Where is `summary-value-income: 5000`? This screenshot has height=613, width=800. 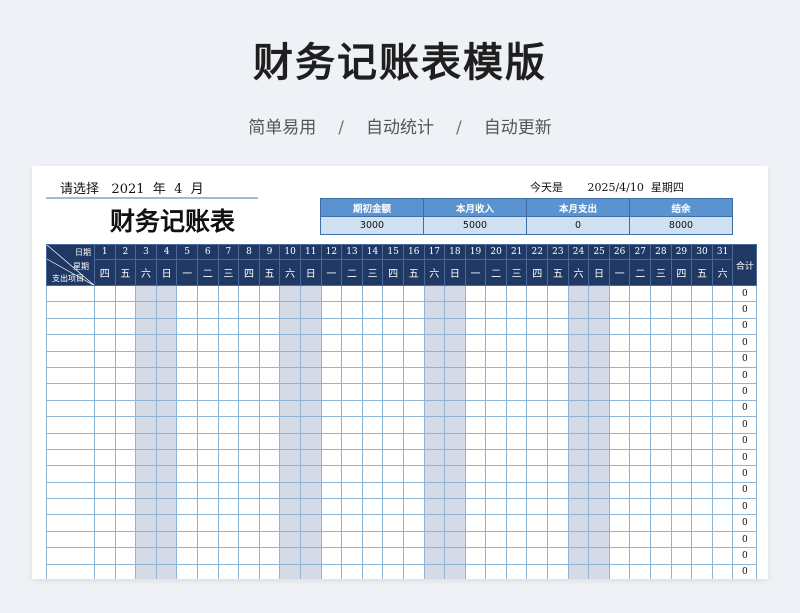 summary-value-income: 5000 is located at coordinates (475, 225).